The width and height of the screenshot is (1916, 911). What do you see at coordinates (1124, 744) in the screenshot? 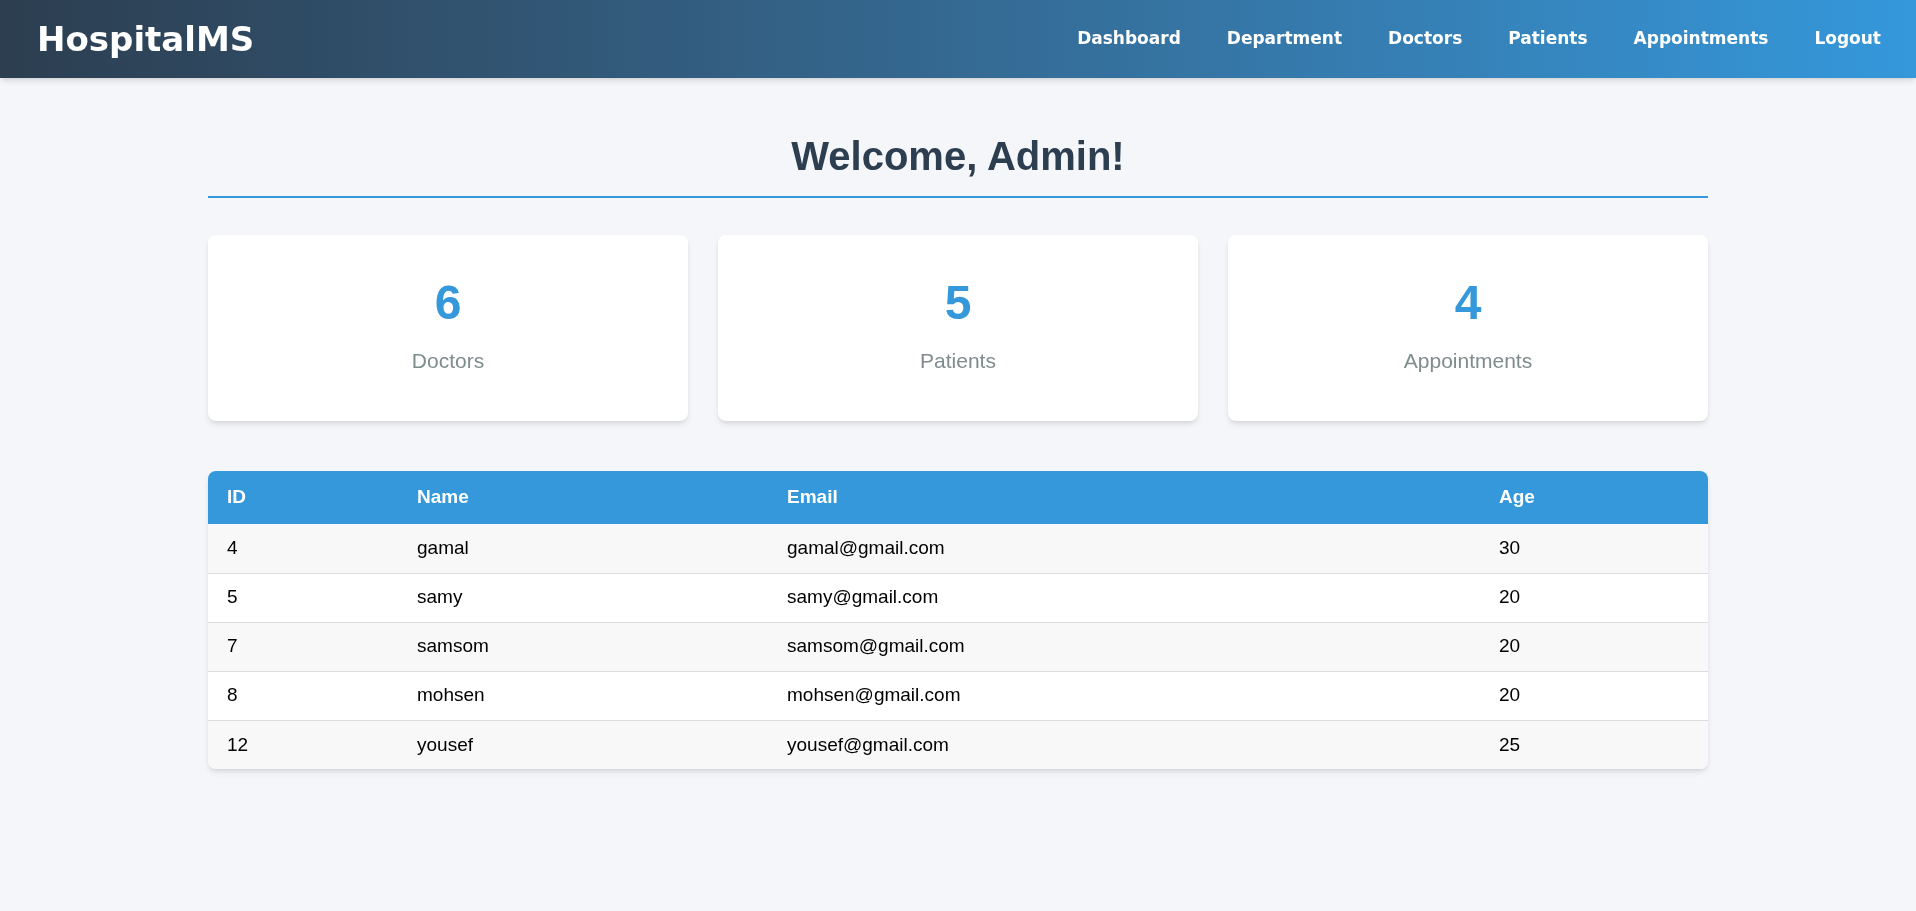
I see `table-cell: yousef@gmail.com` at bounding box center [1124, 744].